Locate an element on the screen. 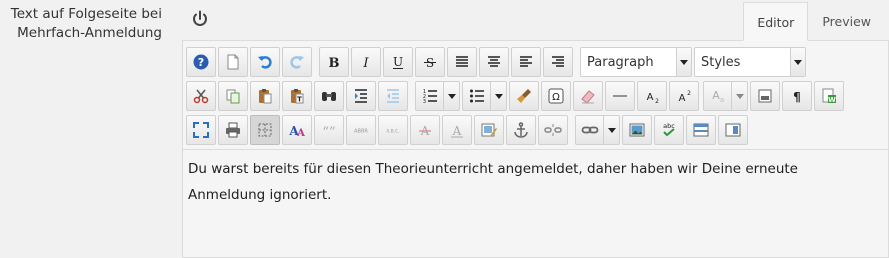 The height and width of the screenshot is (258, 889). redo-icon is located at coordinates (297, 62).